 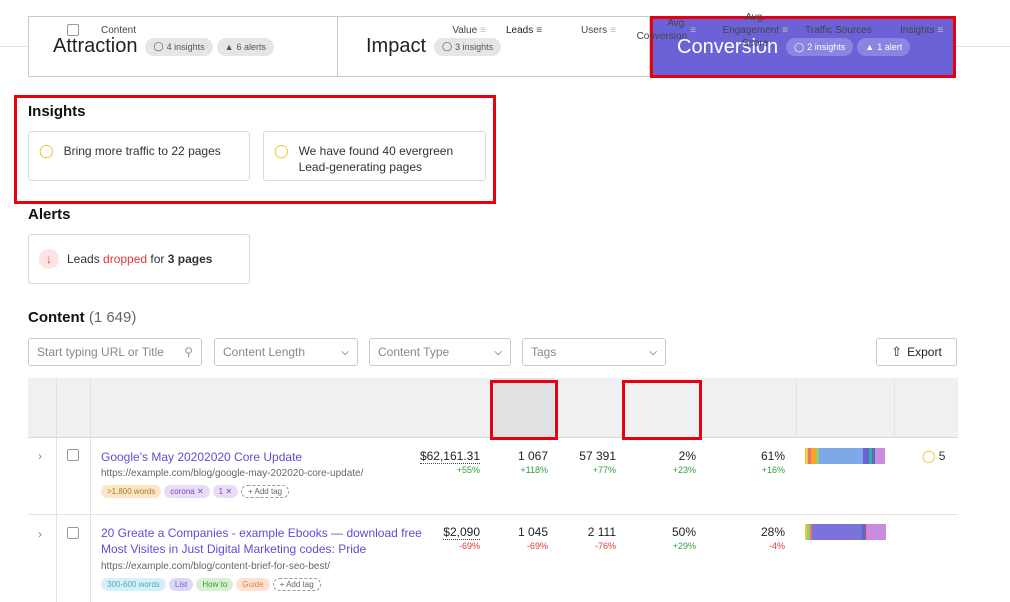 I want to click on tag-guide: Guide, so click(x=253, y=584).